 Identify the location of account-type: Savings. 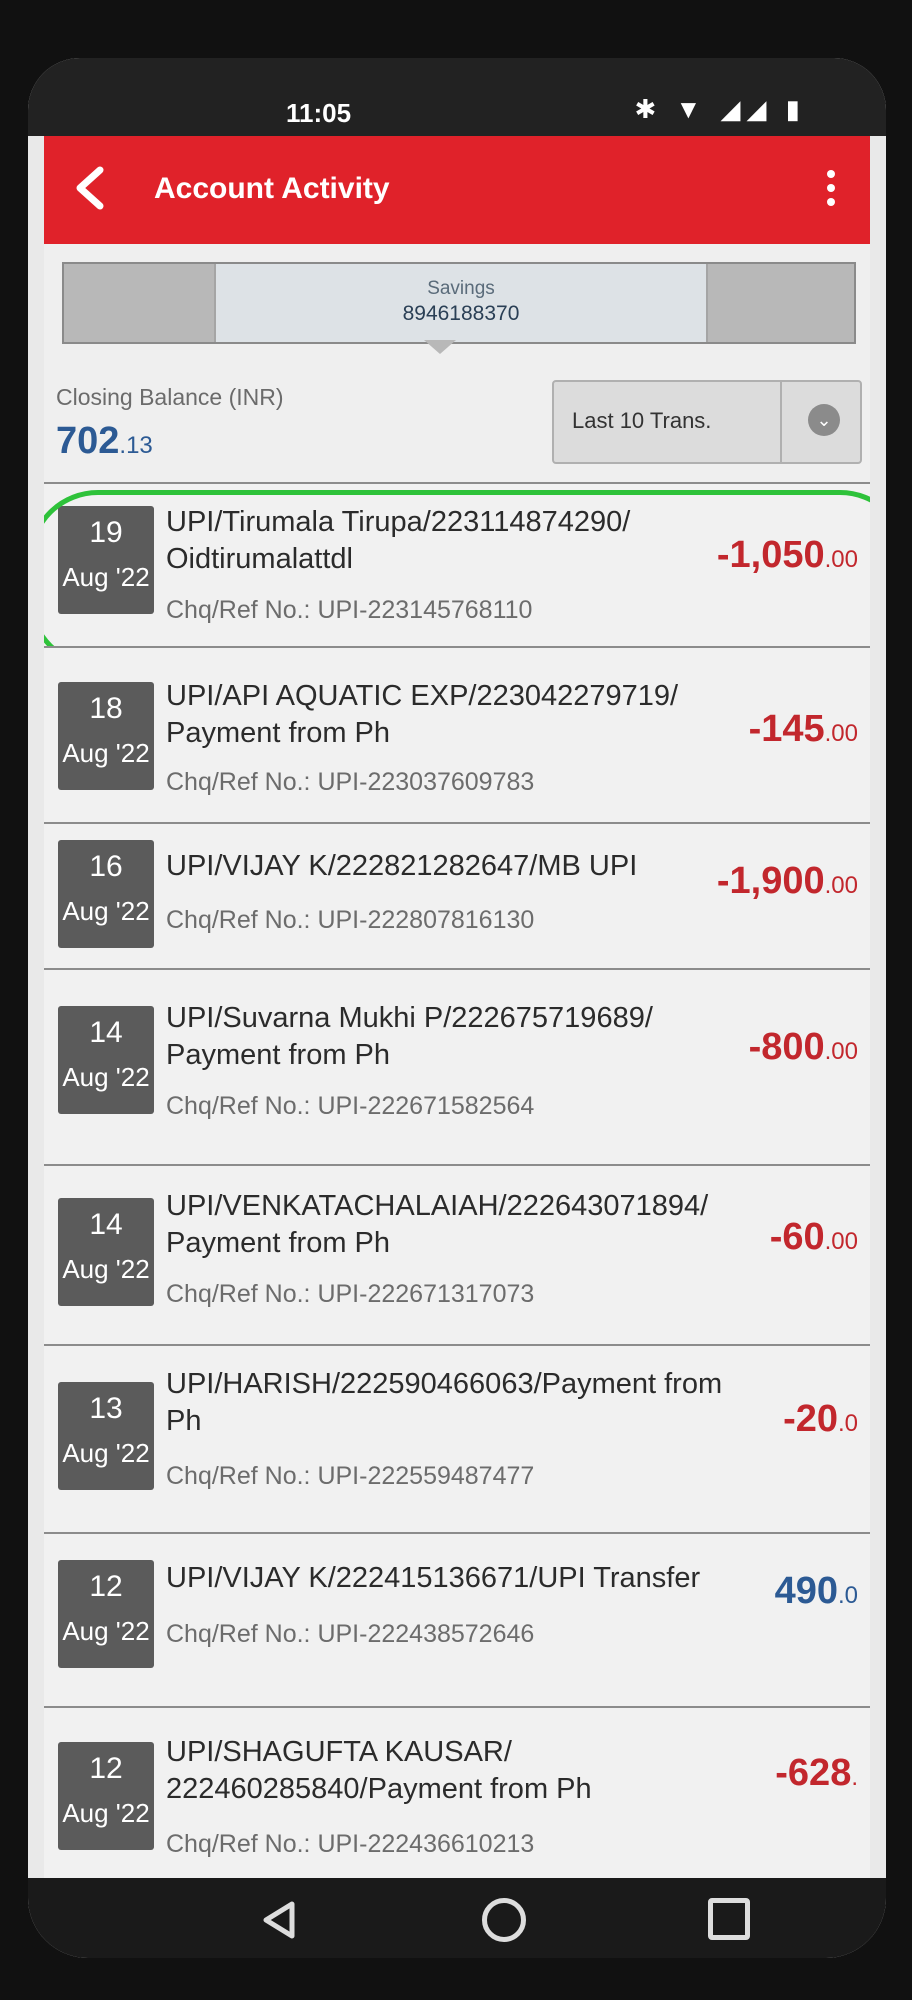
(461, 288).